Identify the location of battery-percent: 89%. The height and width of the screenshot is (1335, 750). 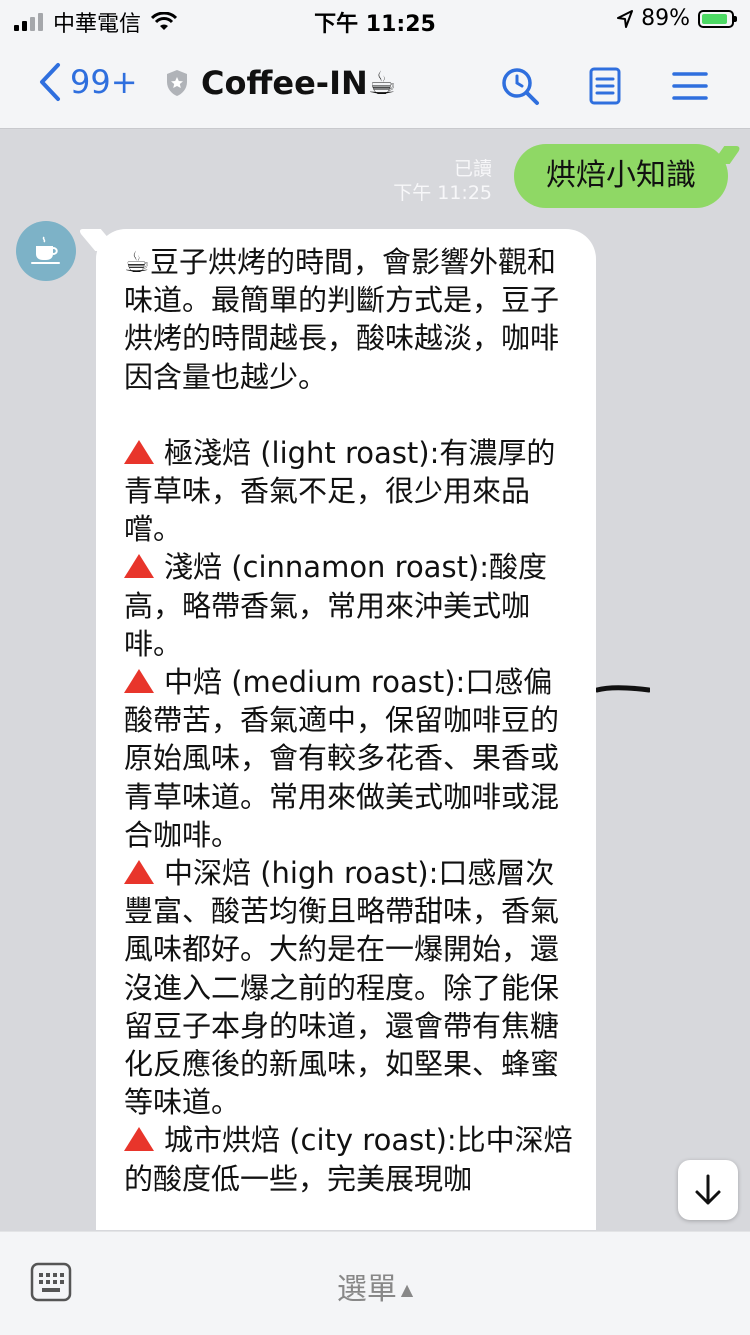
(665, 18).